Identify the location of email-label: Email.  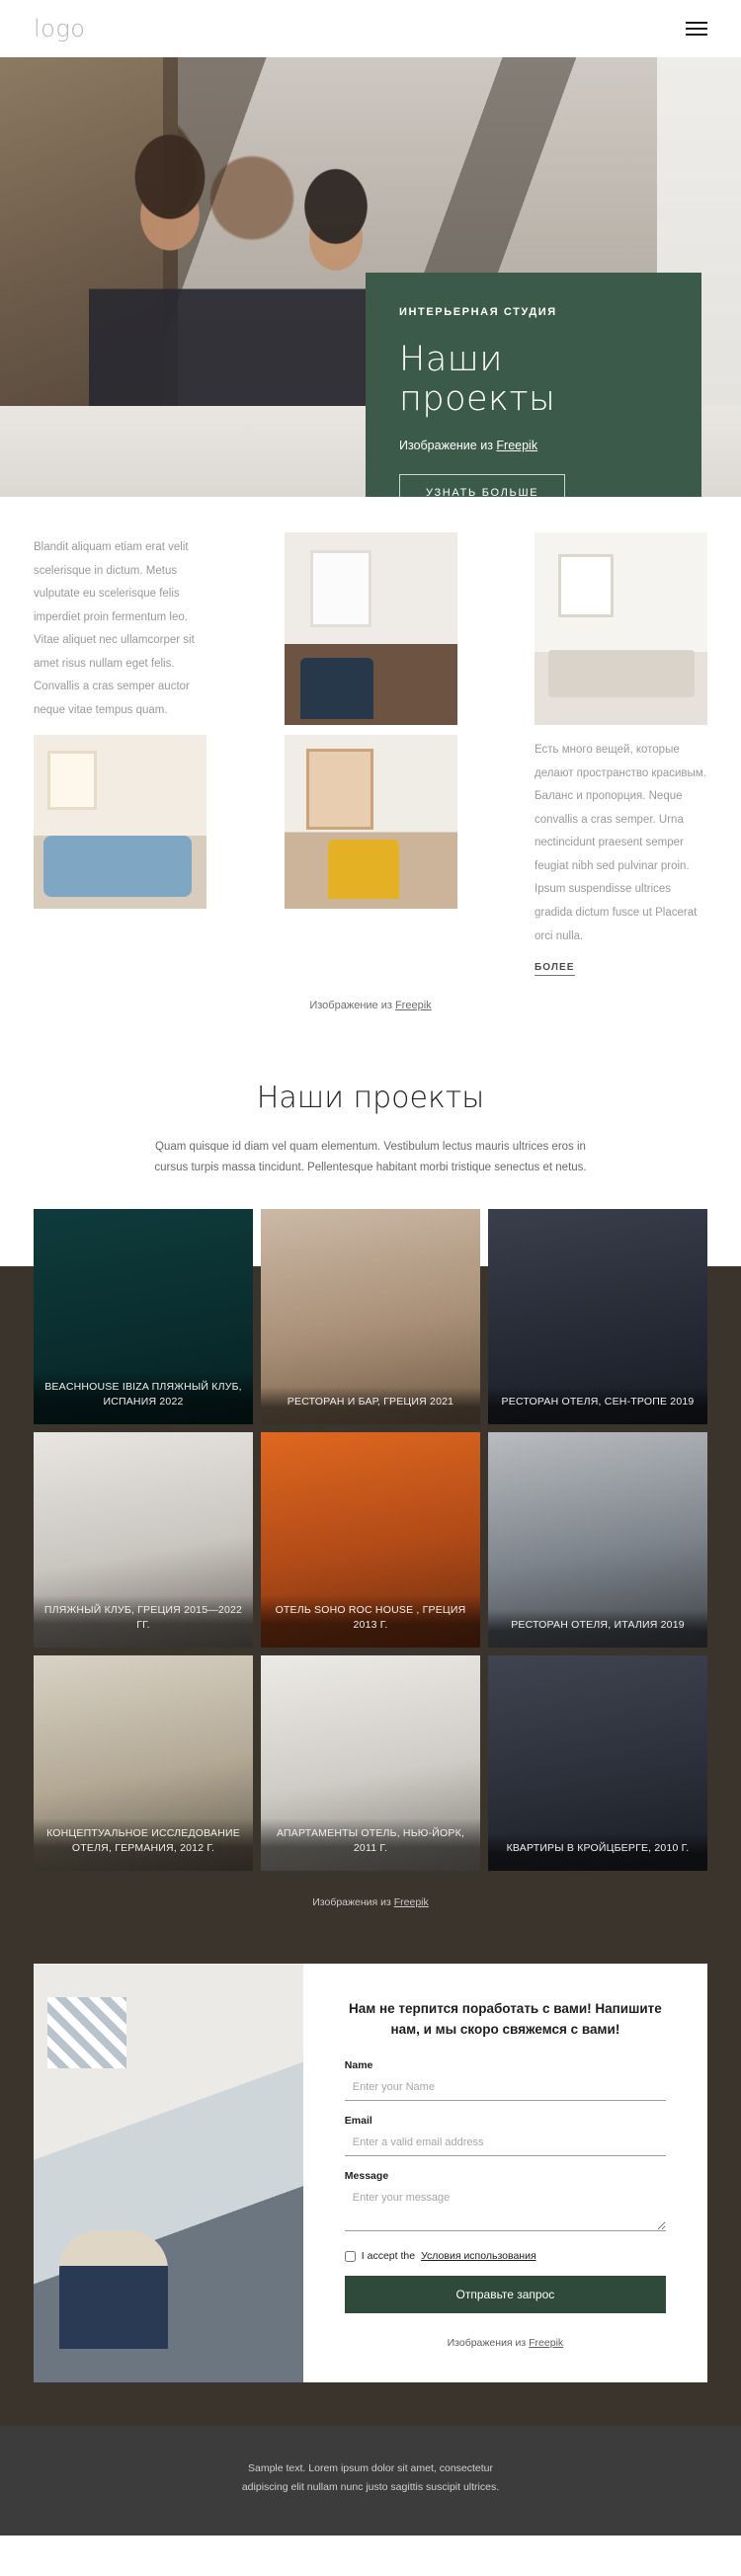
(358, 2121).